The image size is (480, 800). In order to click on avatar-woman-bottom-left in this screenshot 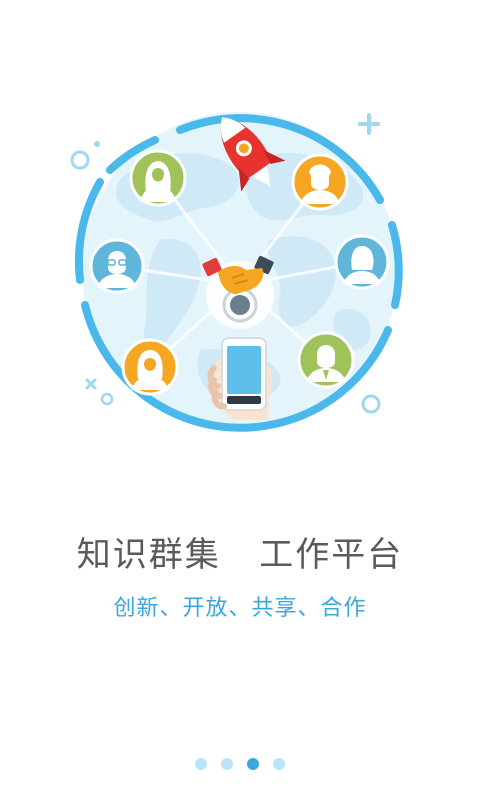, I will do `click(150, 367)`.